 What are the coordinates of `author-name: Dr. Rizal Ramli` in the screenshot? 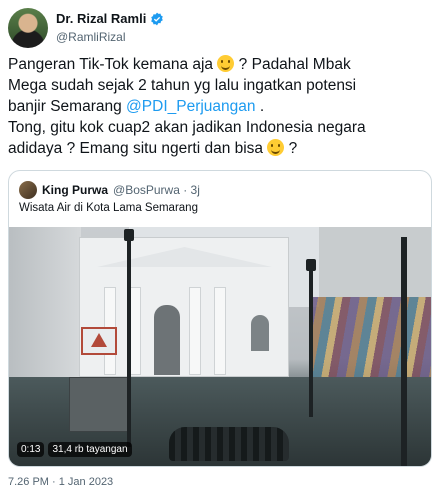 It's located at (101, 18).